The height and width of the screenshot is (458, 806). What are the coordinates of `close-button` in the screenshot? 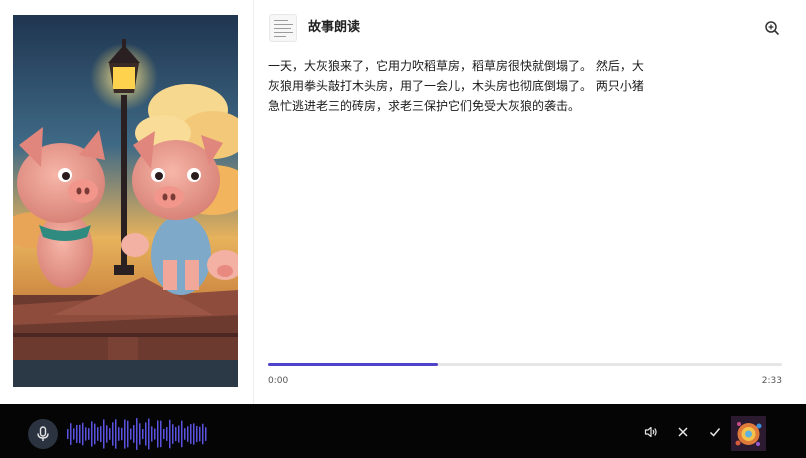 It's located at (683, 431).